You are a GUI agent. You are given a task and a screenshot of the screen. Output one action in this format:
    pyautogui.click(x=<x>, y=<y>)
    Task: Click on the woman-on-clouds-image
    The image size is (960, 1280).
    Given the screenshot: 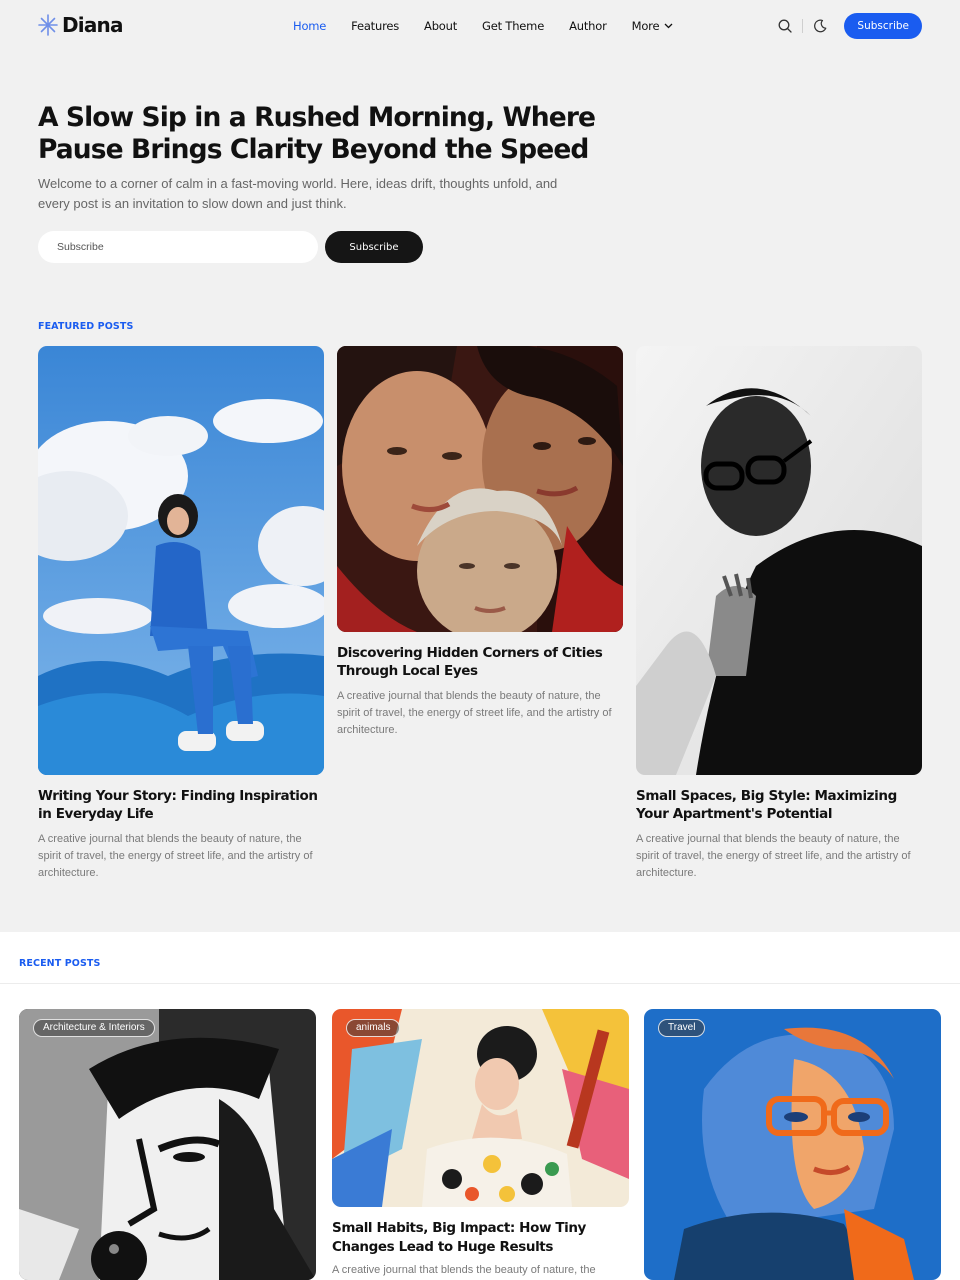 What is the action you would take?
    pyautogui.click(x=181, y=560)
    